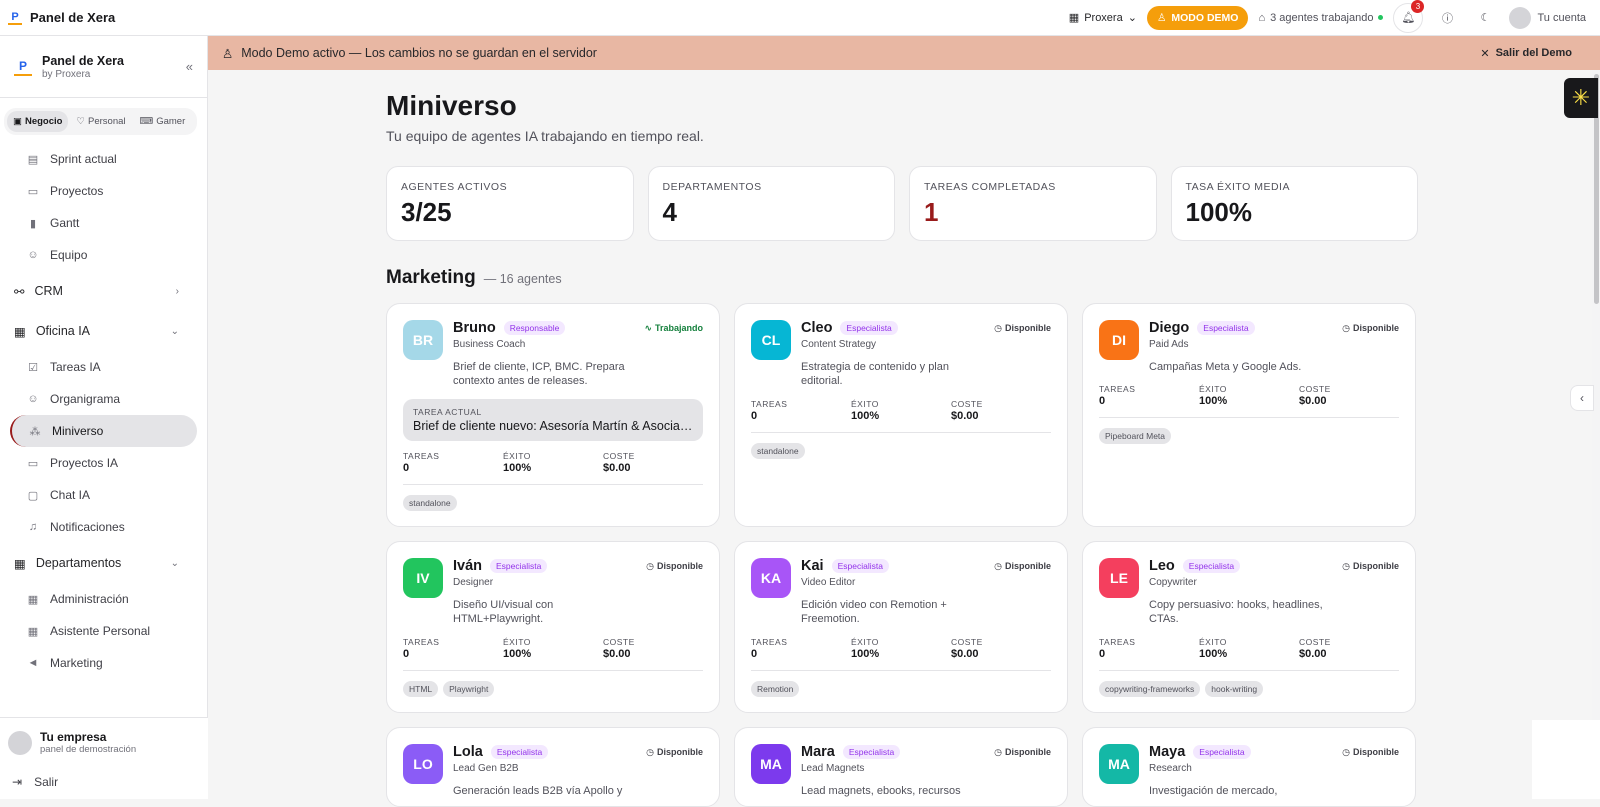  I want to click on bell-icon: ♫, so click(33, 527).